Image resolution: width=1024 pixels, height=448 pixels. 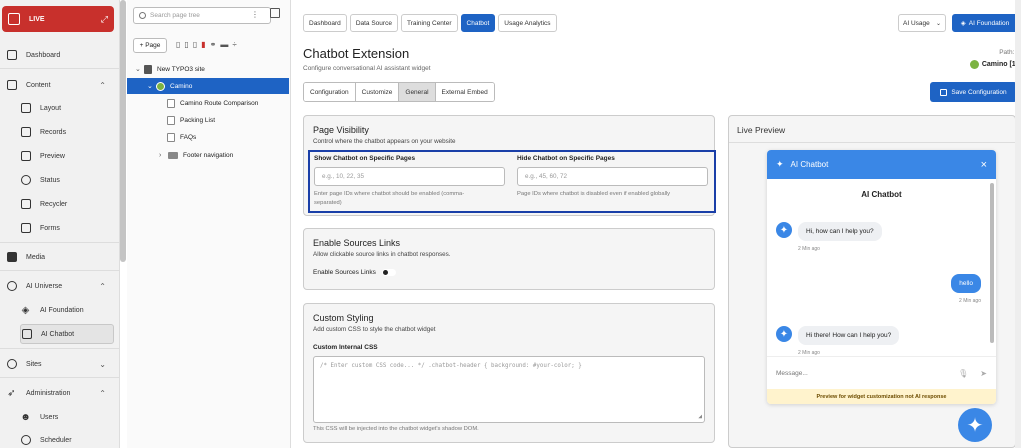 What do you see at coordinates (58, 19) in the screenshot?
I see `live-site-button: LIVE ⤢` at bounding box center [58, 19].